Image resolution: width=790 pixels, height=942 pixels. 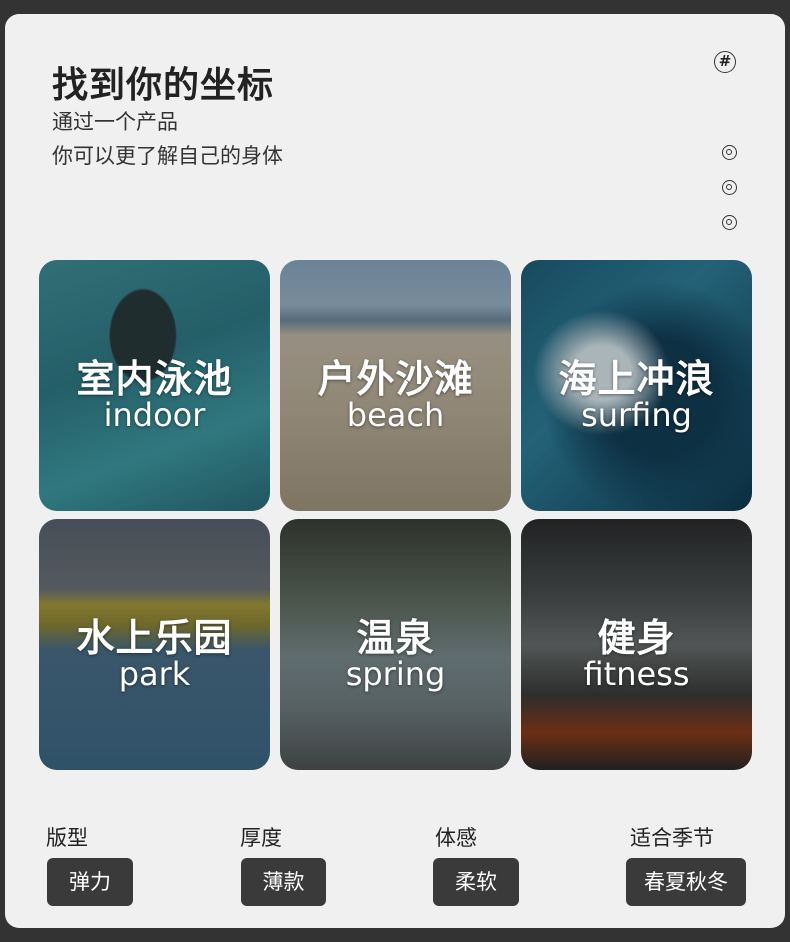 I want to click on spec-value-season: 春夏秋冬, so click(x=686, y=882).